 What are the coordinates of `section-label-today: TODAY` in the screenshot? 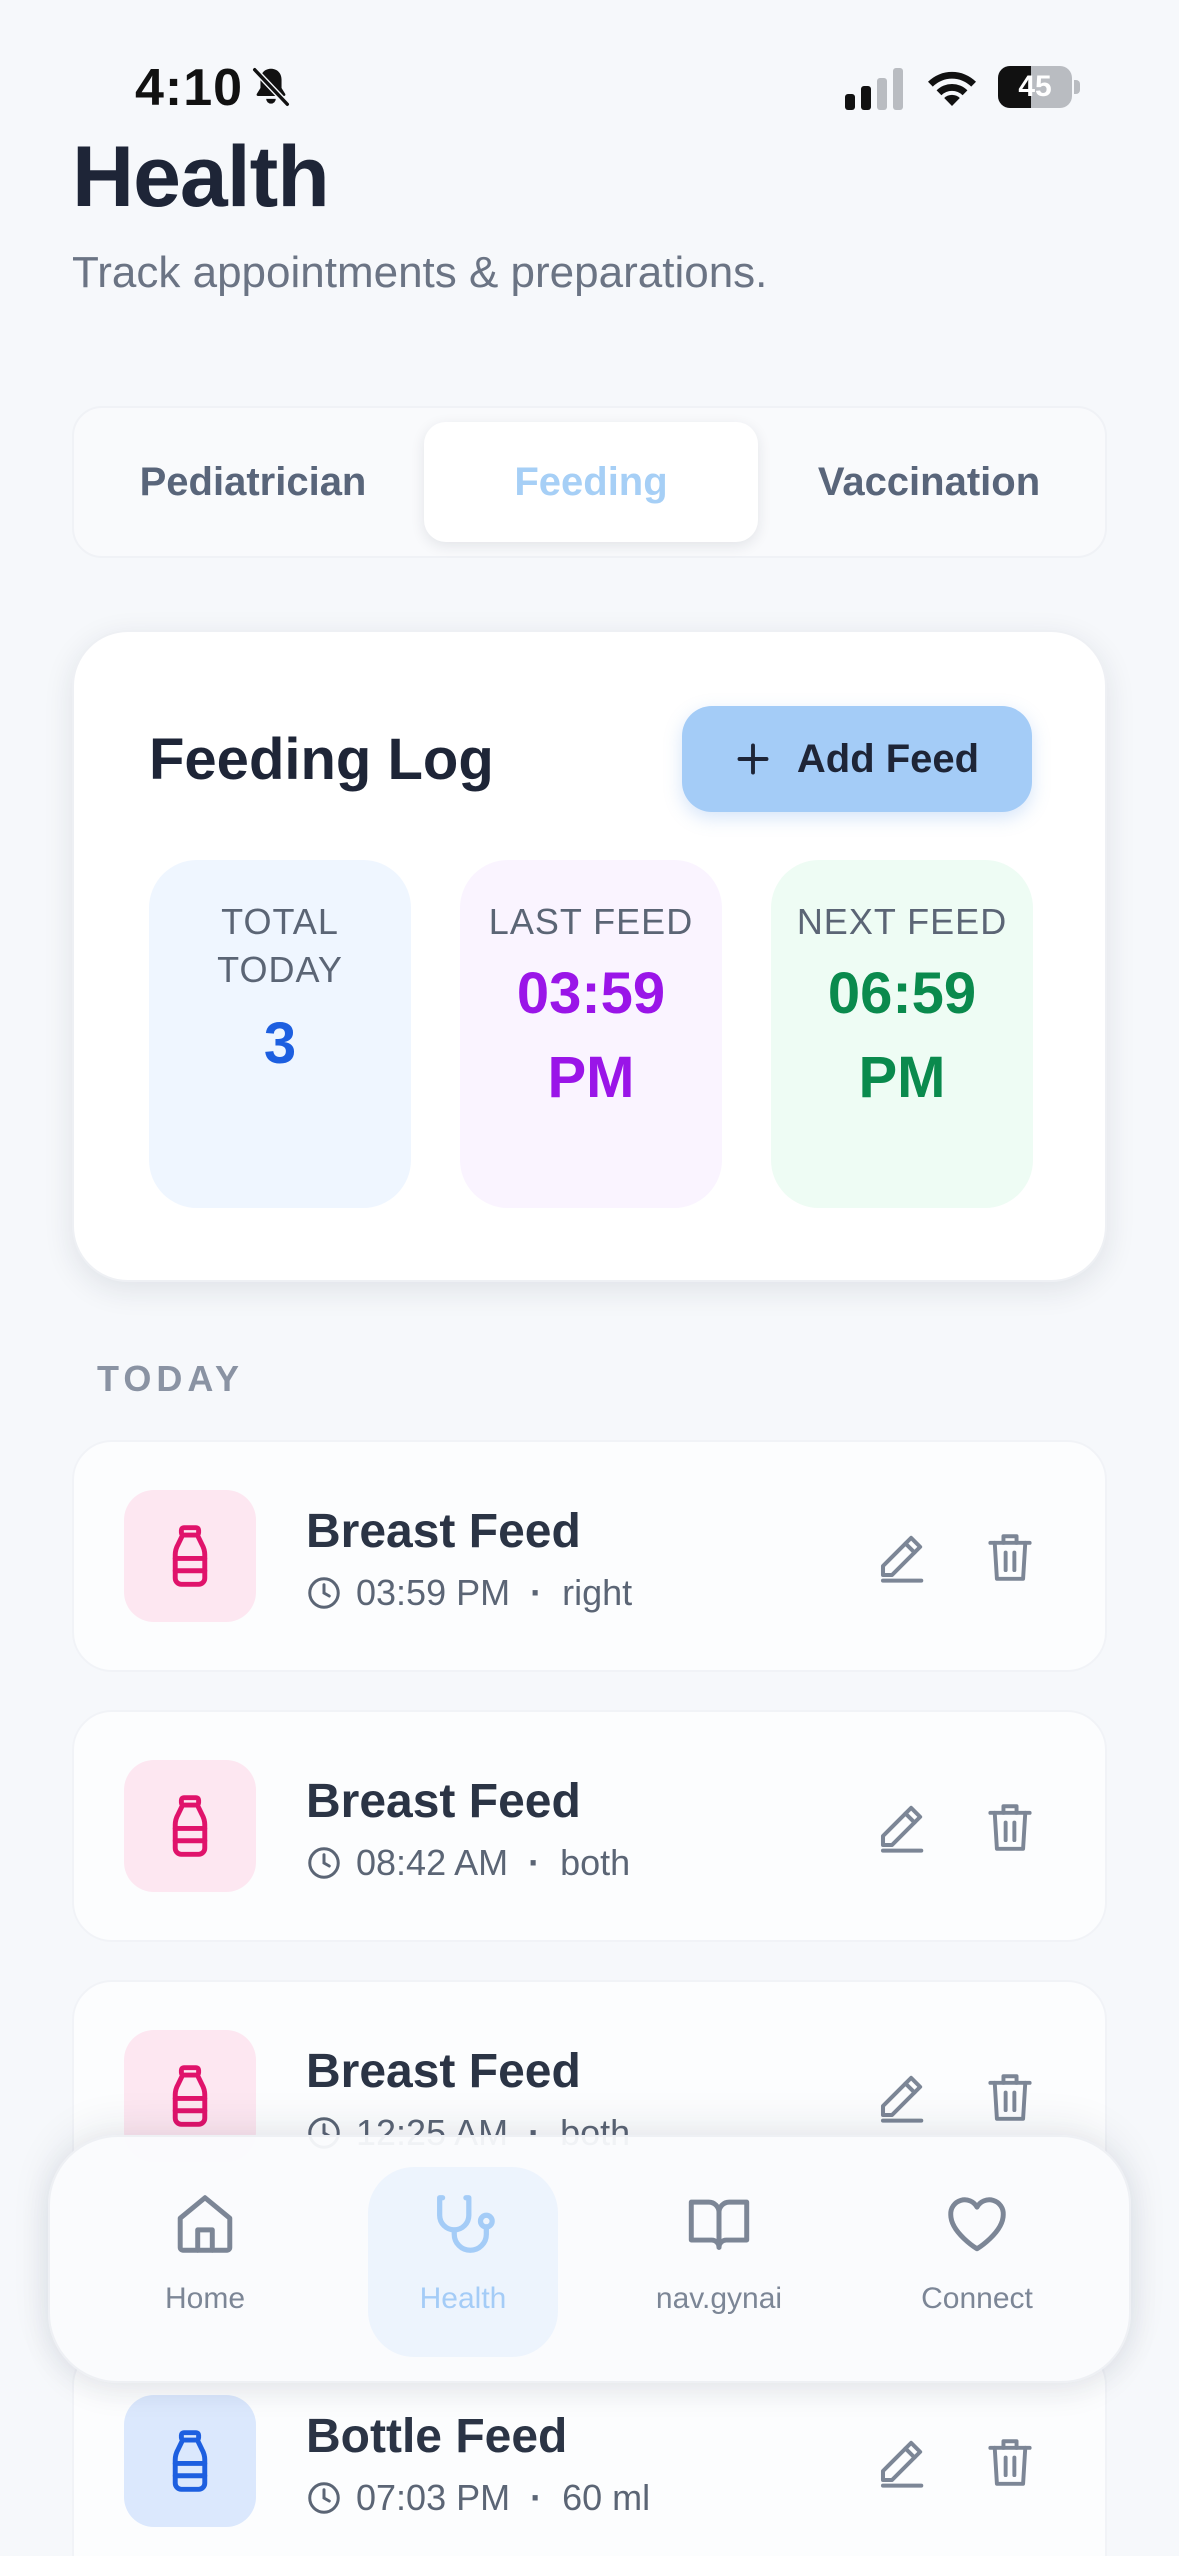 It's located at (171, 1378).